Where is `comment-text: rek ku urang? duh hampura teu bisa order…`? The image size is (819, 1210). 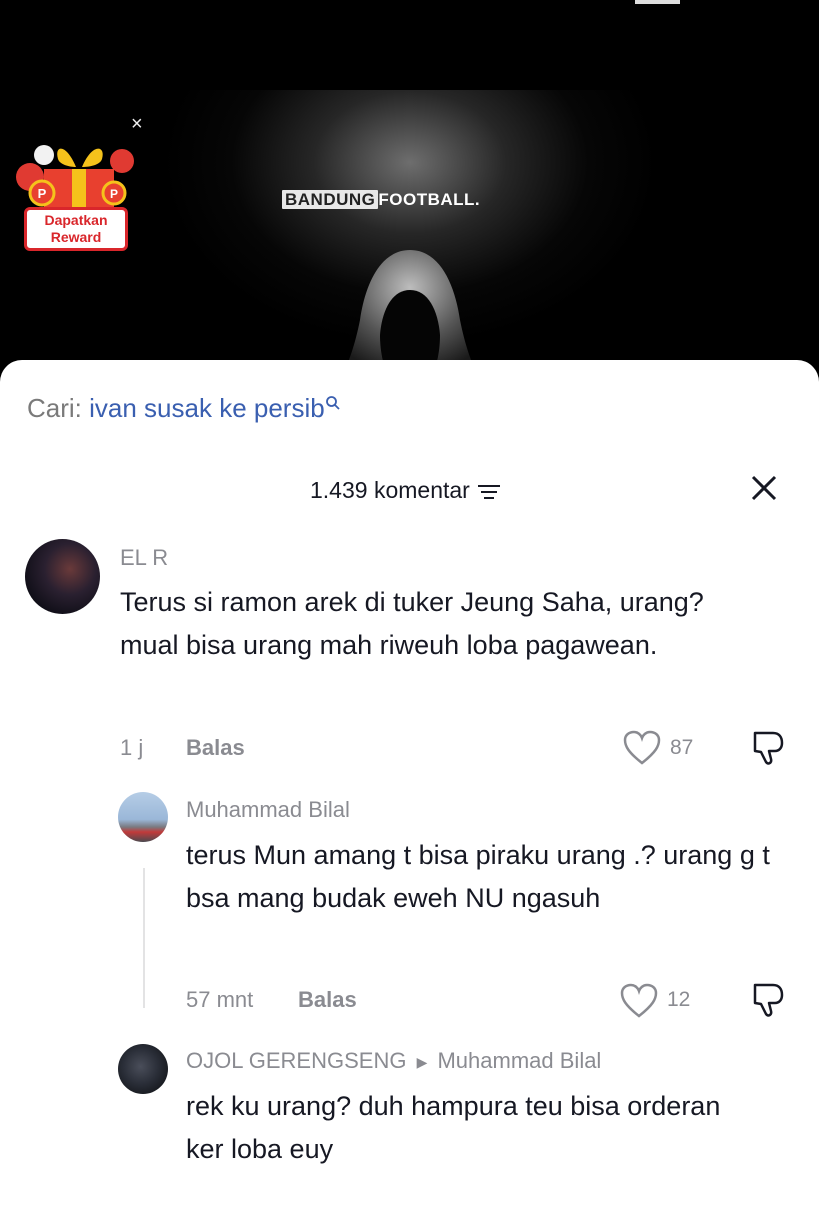 comment-text: rek ku urang? duh hampura teu bisa order… is located at coordinates (453, 1127).